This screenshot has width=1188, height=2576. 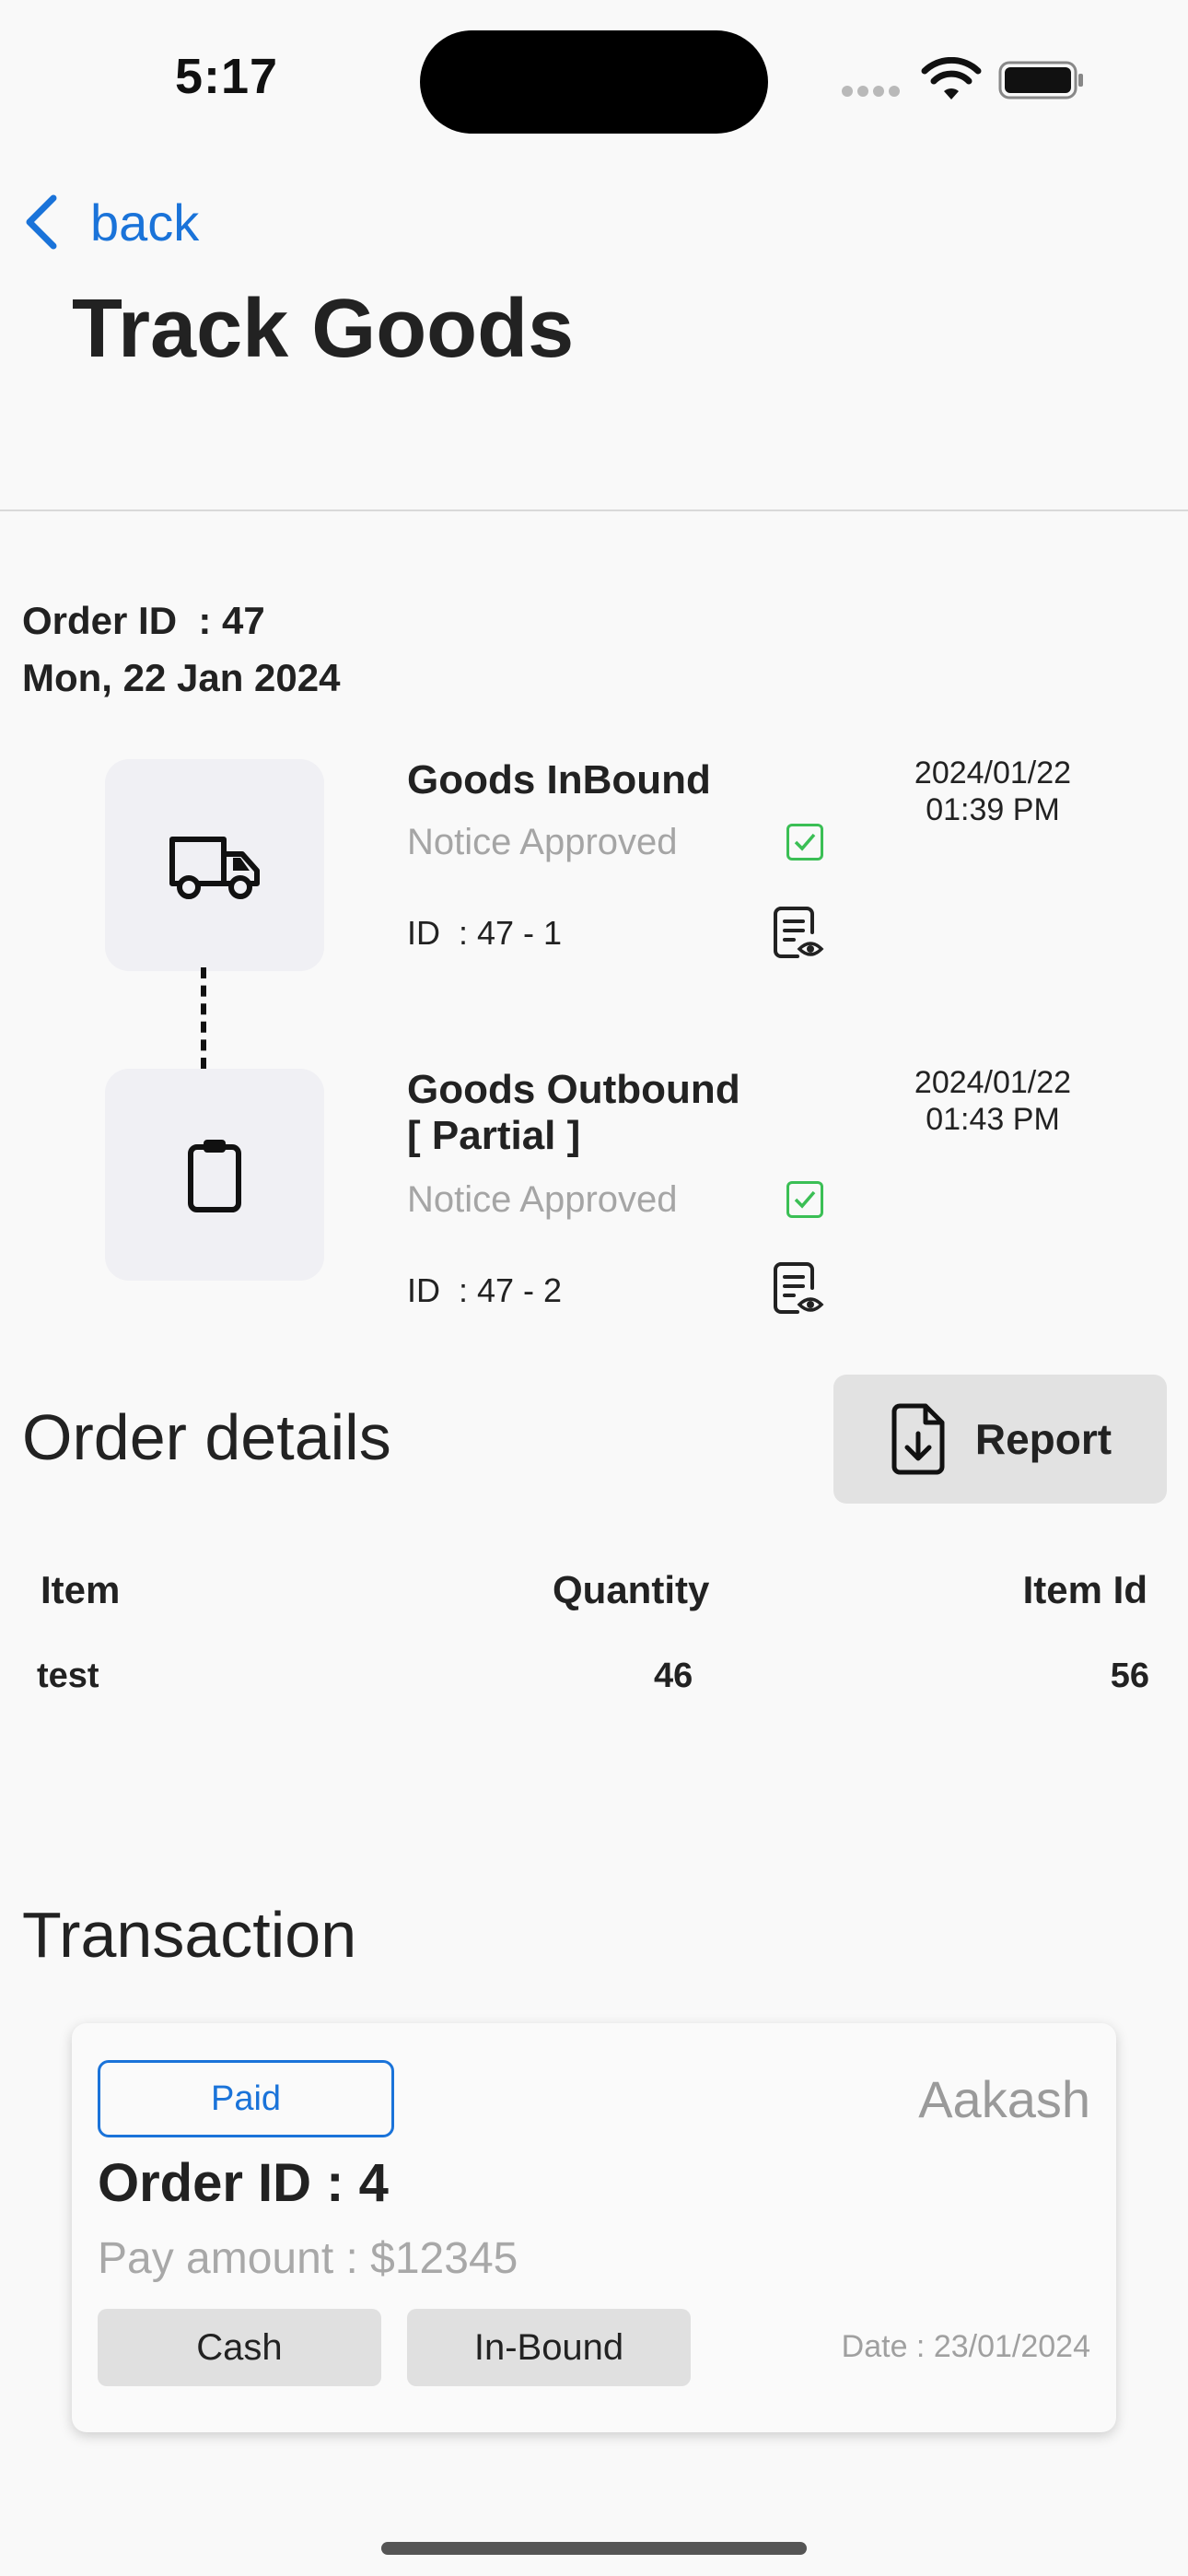 I want to click on wifi-icon, so click(x=951, y=78).